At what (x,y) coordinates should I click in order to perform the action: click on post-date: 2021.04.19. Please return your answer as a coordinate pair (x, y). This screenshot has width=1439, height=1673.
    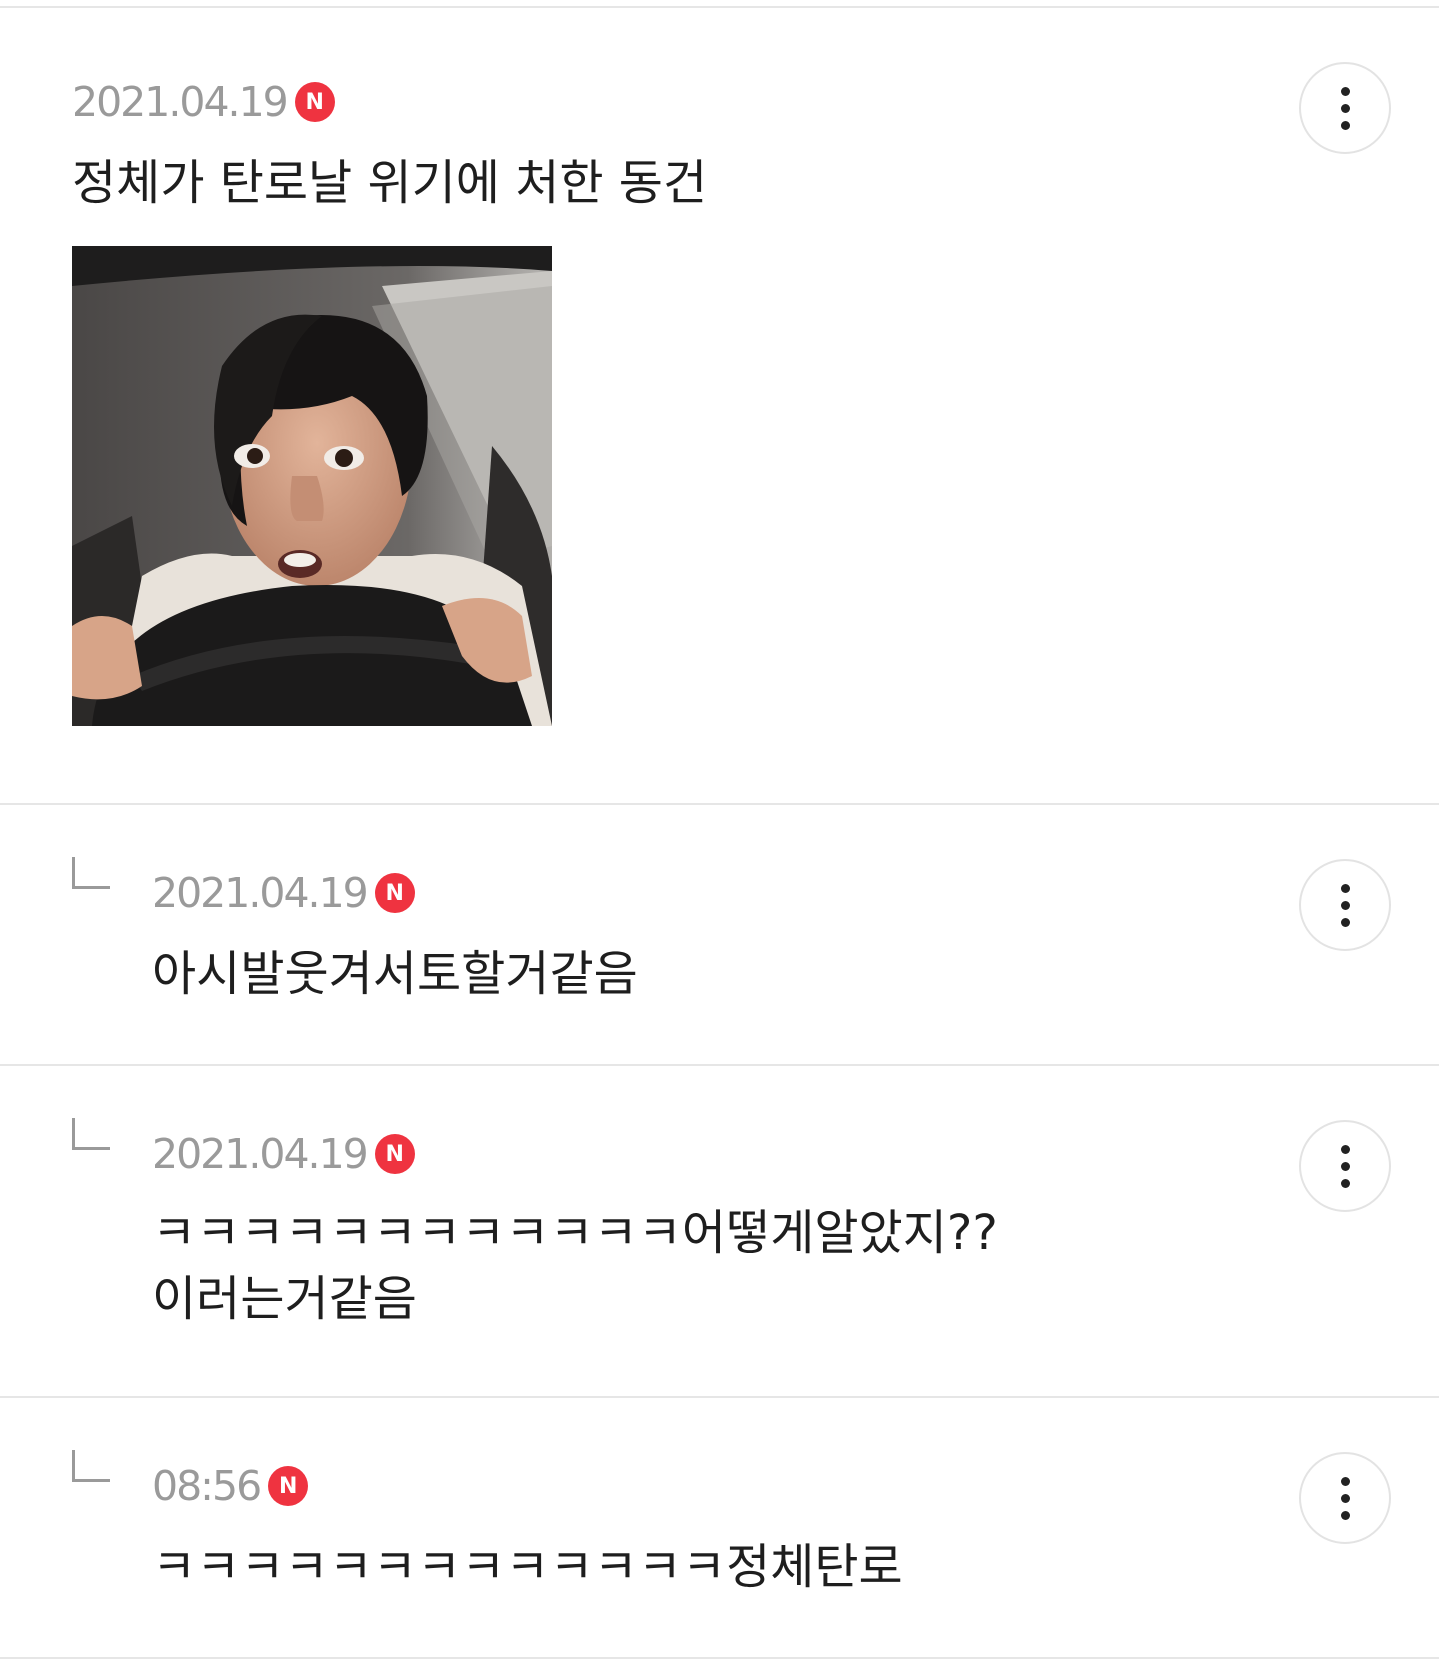
    Looking at the image, I should click on (180, 102).